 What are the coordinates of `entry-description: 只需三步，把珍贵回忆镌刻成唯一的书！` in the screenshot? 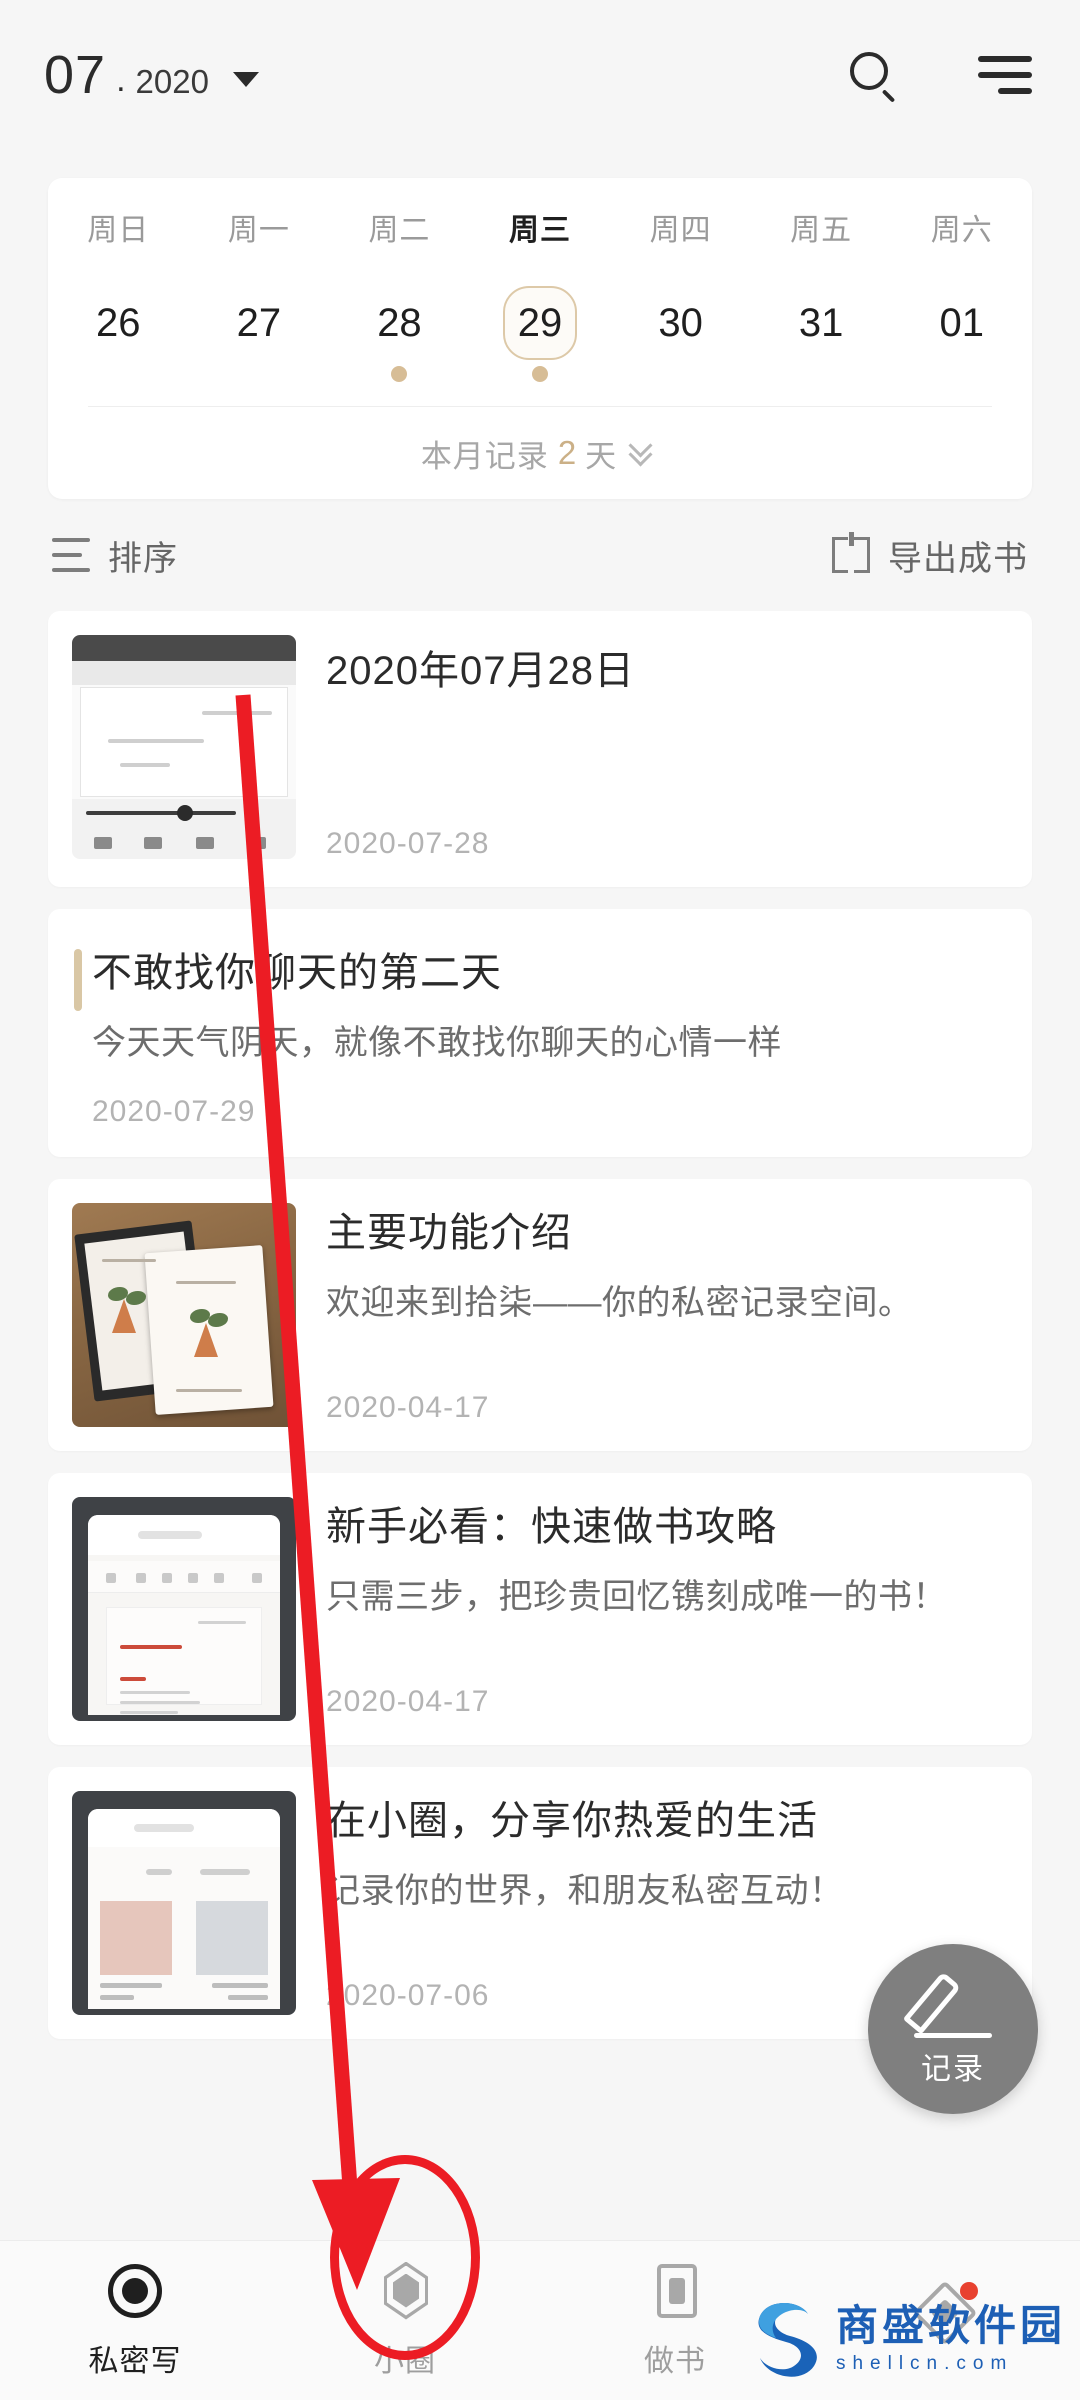 It's located at (636, 1596).